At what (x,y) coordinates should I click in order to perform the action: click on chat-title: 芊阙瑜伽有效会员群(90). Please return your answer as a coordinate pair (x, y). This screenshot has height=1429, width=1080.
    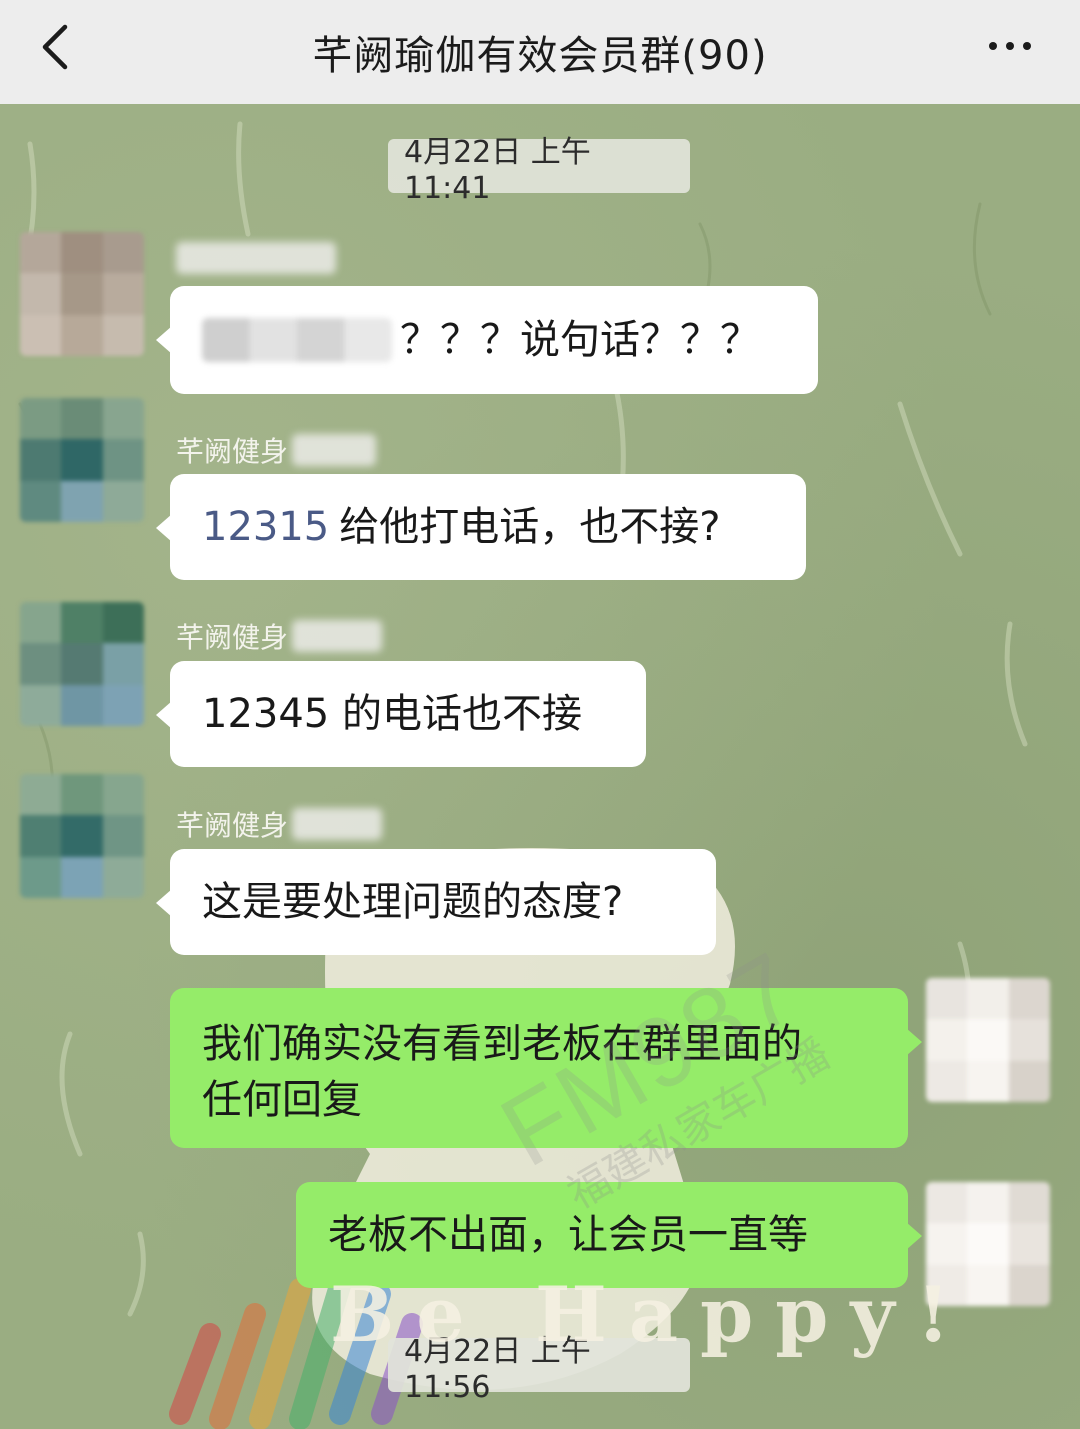
    Looking at the image, I should click on (540, 56).